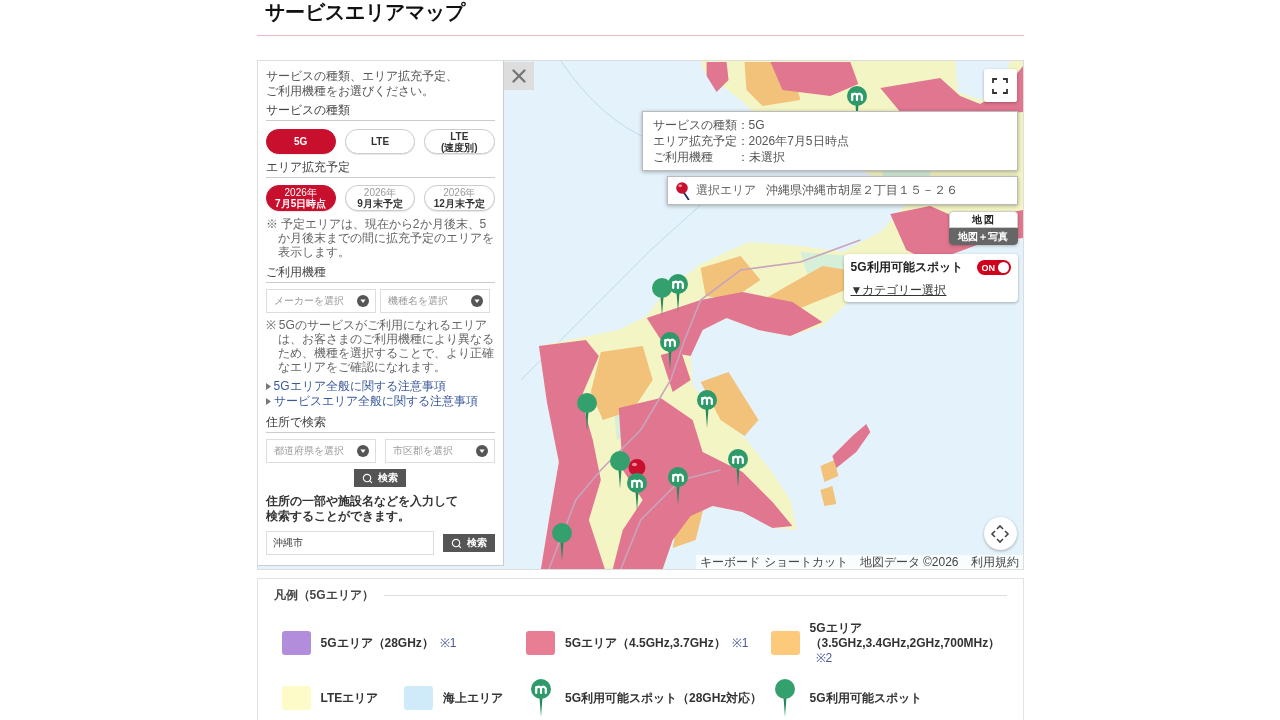  I want to click on category-link: ▼カテゴリー選択, so click(898, 290).